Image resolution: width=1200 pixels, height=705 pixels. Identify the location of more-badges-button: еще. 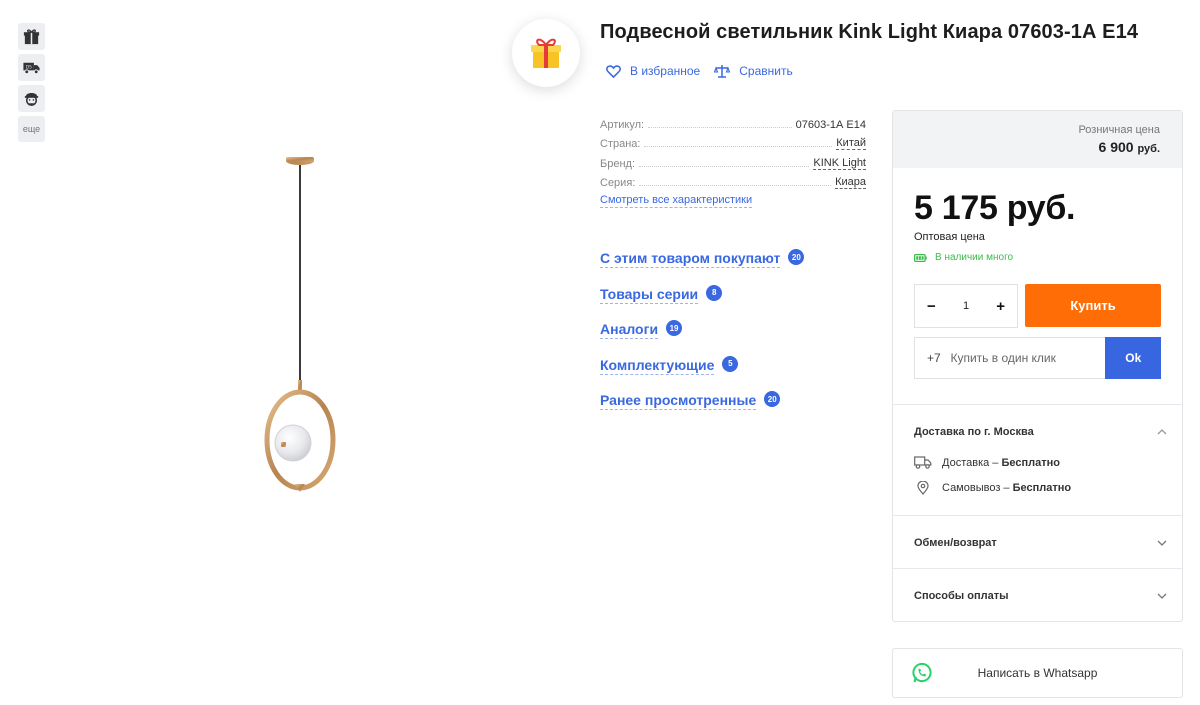
(31, 129).